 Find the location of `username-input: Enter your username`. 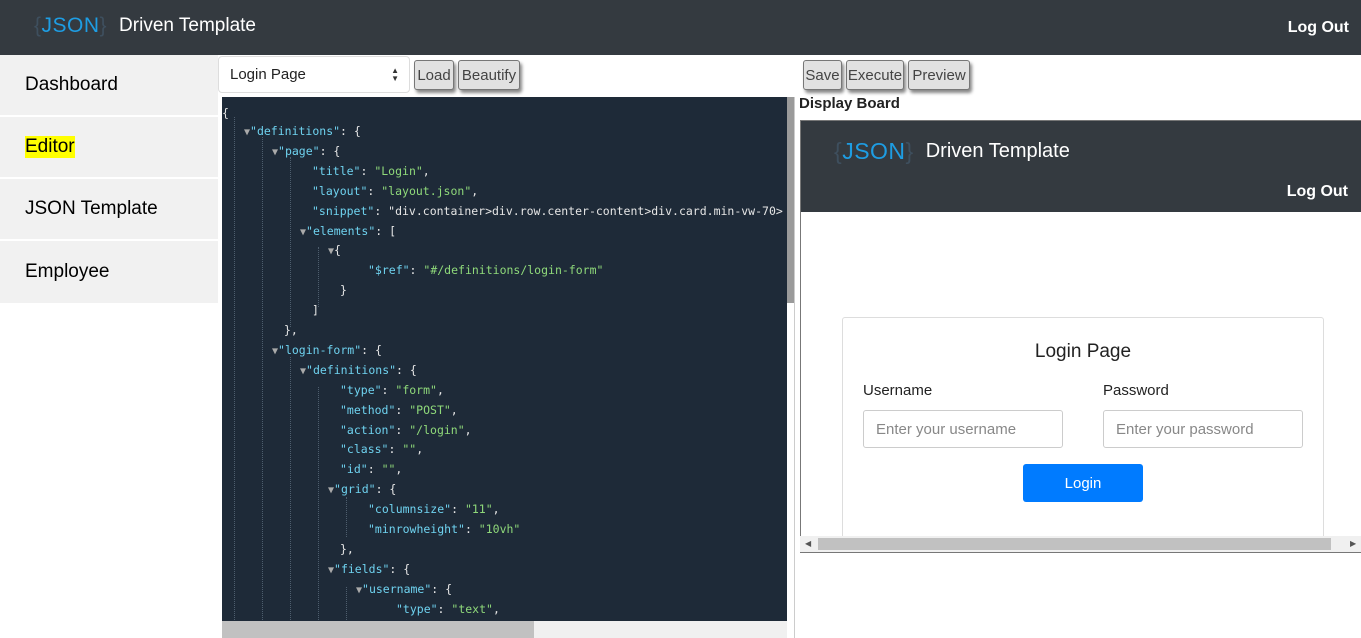

username-input: Enter your username is located at coordinates (963, 429).